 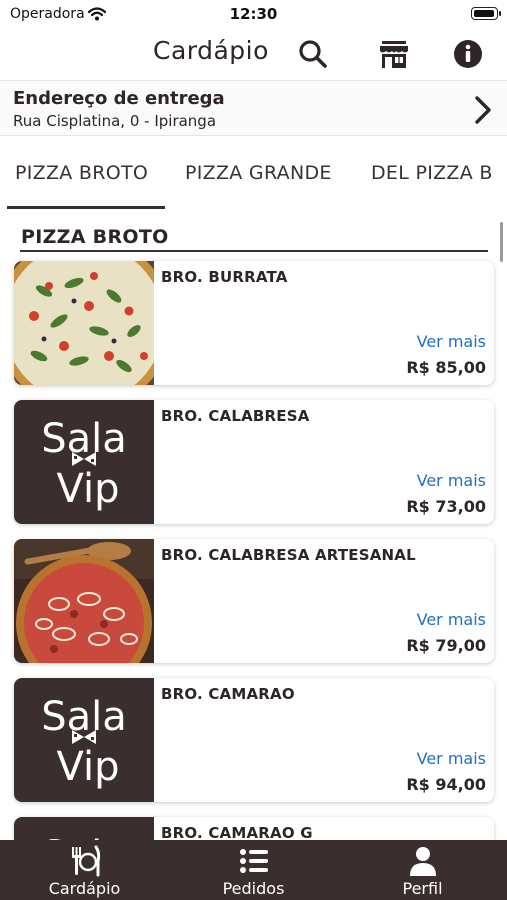 I want to click on address-title: Endereço de entrega, so click(x=119, y=98).